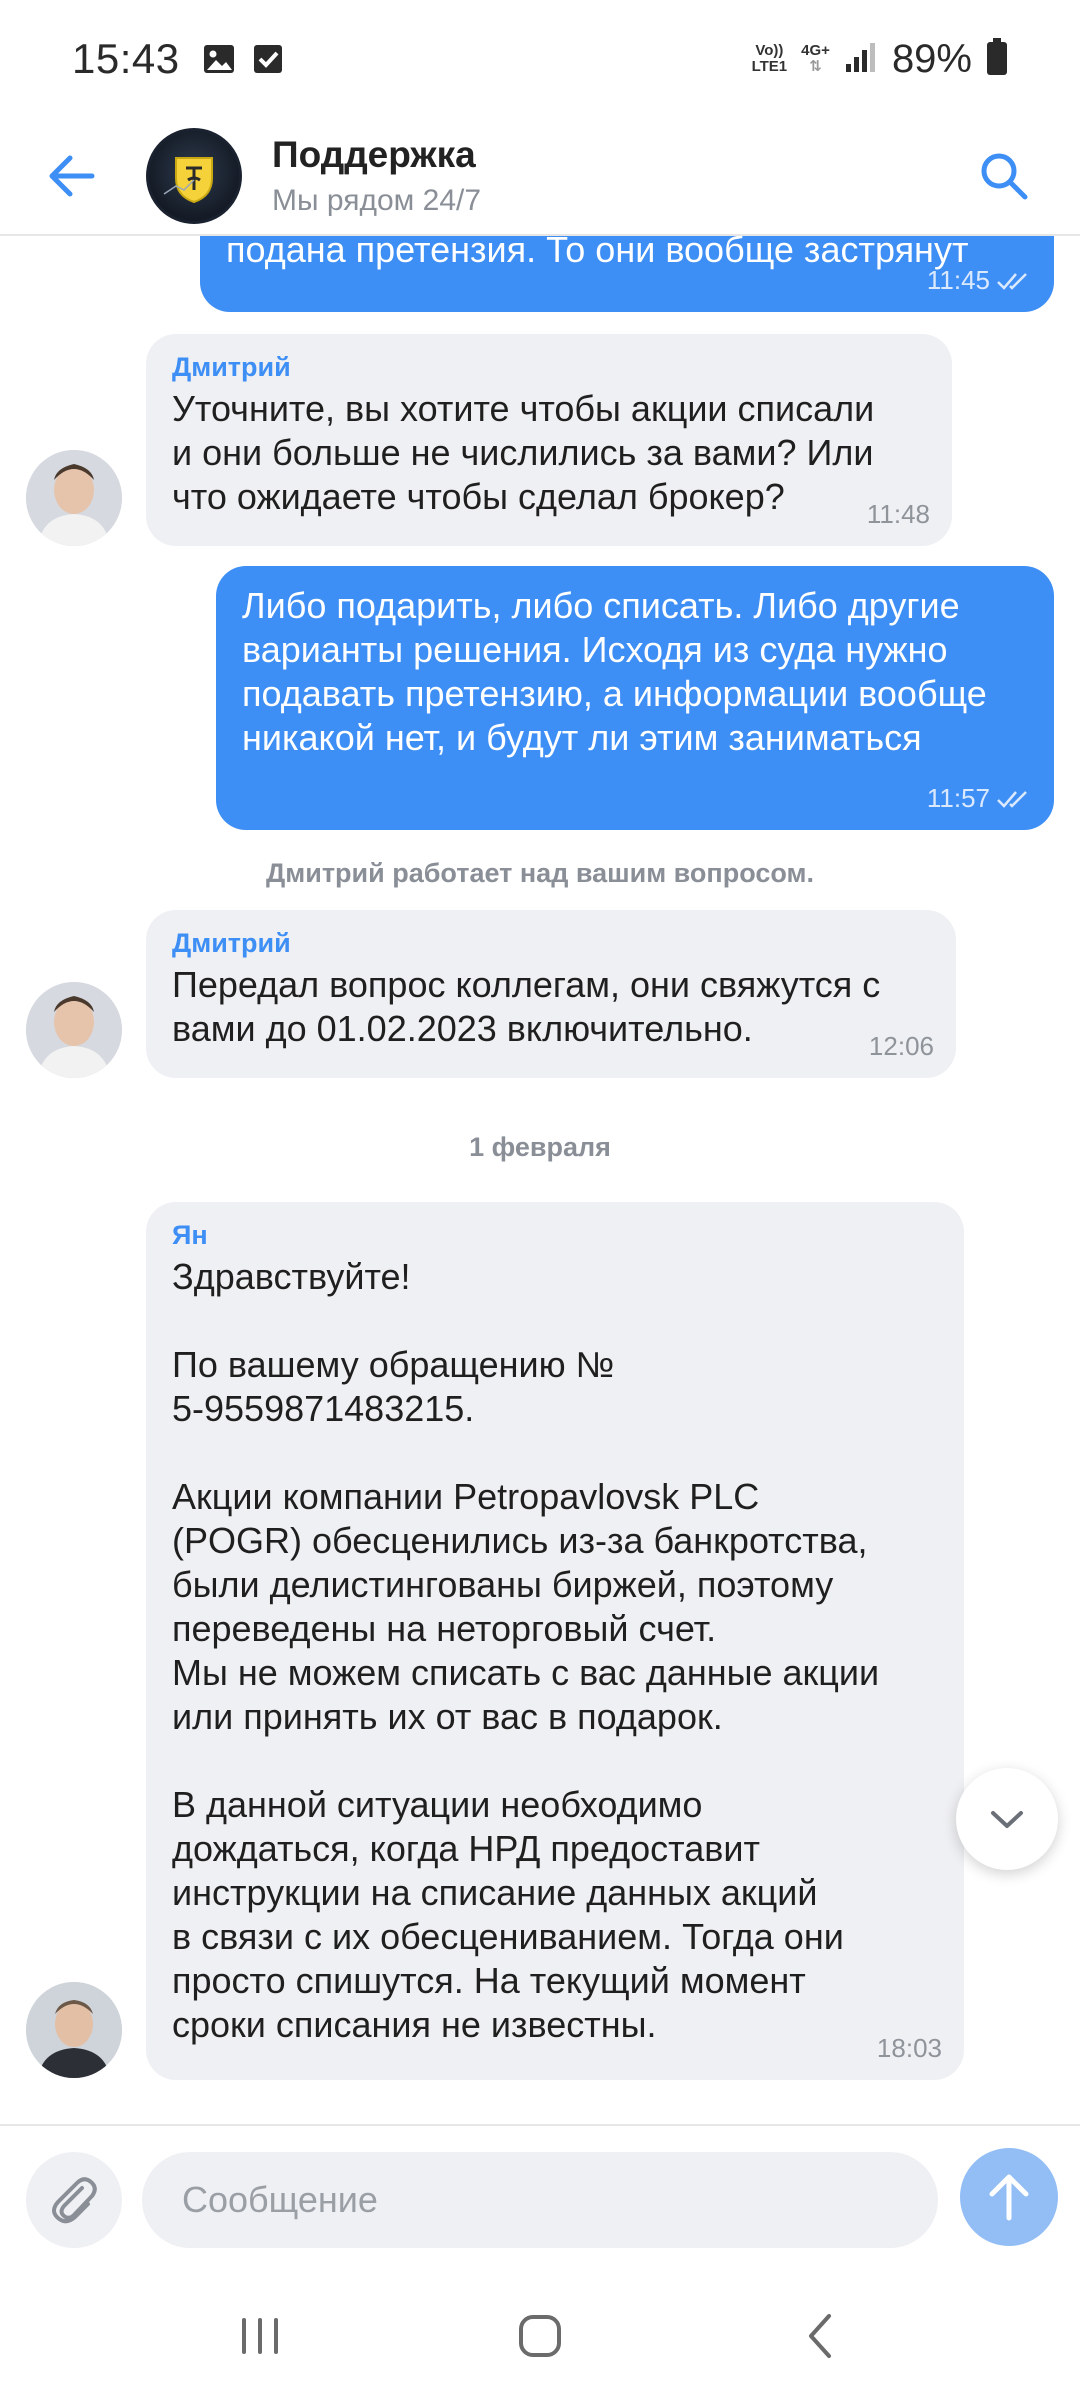  I want to click on status-time: 15:43, so click(126, 58).